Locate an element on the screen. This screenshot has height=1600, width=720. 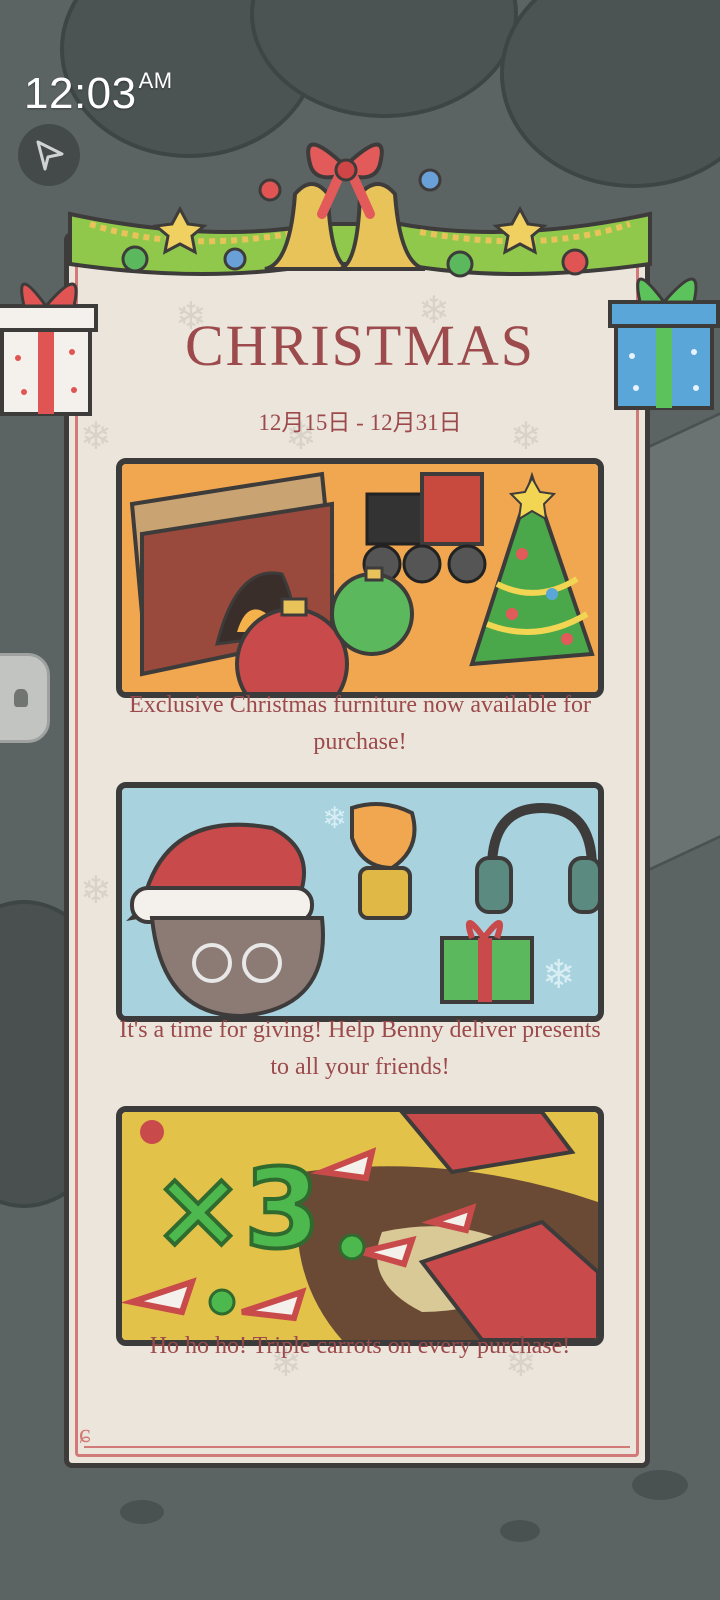
furniture-illustration is located at coordinates (360, 578).